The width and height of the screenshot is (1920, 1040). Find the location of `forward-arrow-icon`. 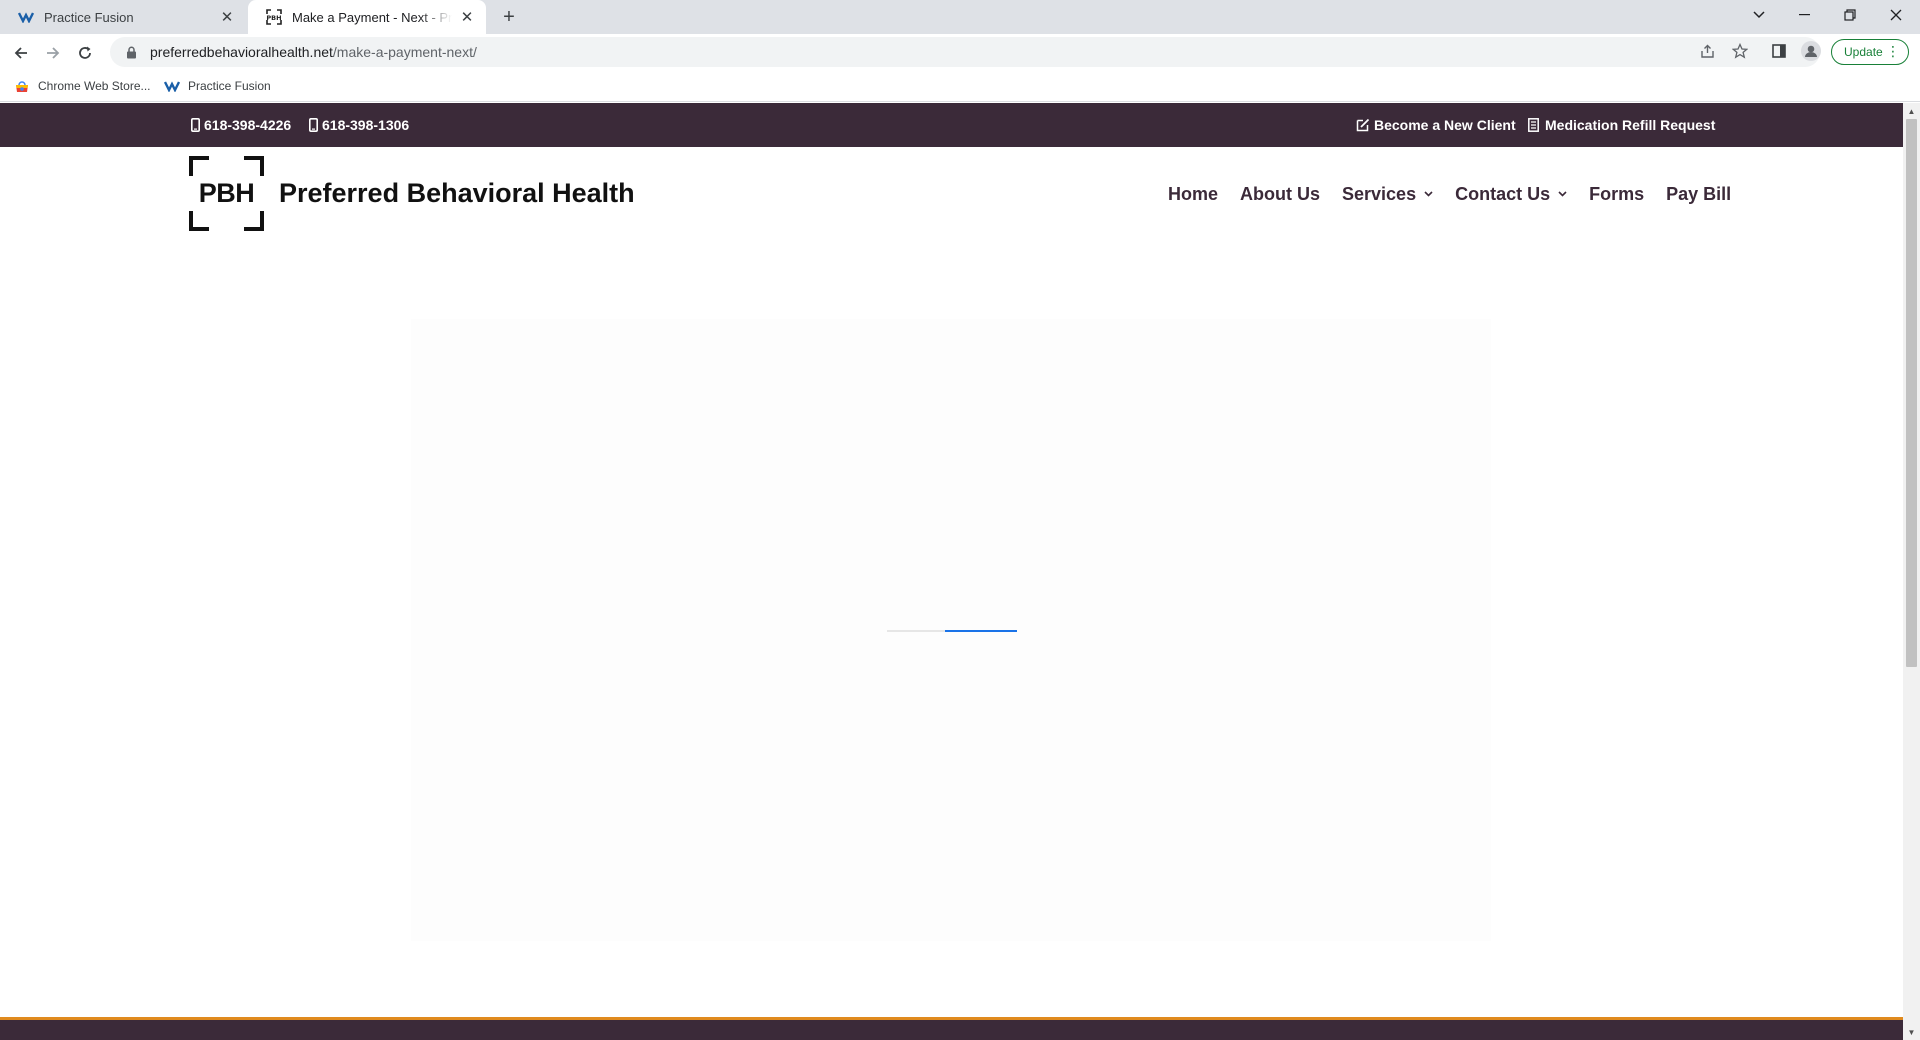

forward-arrow-icon is located at coordinates (53, 53).